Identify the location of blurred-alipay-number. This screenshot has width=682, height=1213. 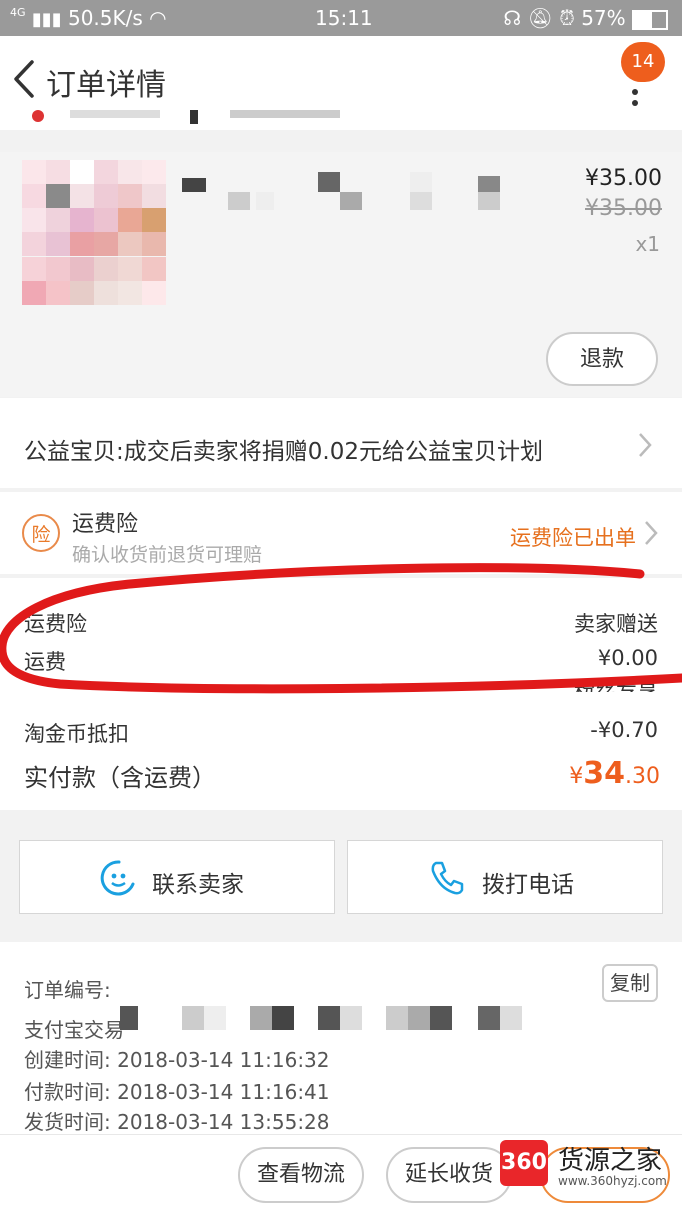
(321, 1018).